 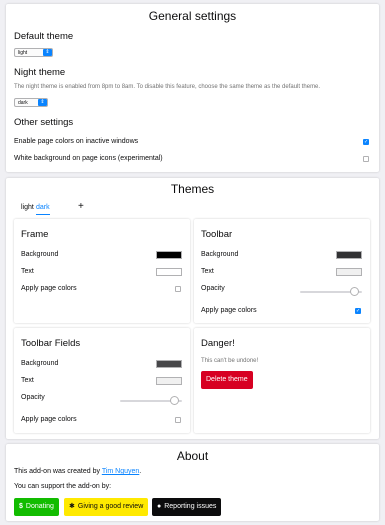 I want to click on about-title: About, so click(x=192, y=456).